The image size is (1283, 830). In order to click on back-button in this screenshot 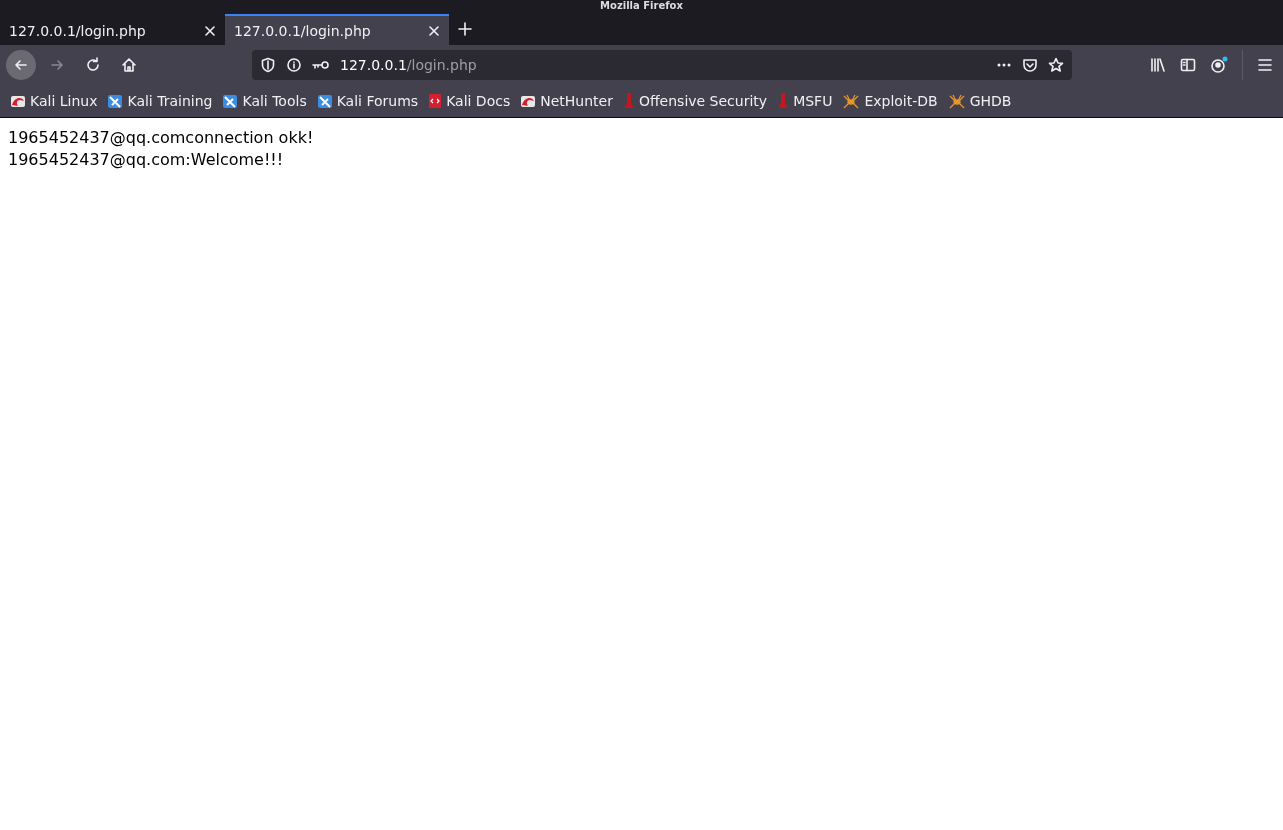, I will do `click(21, 65)`.